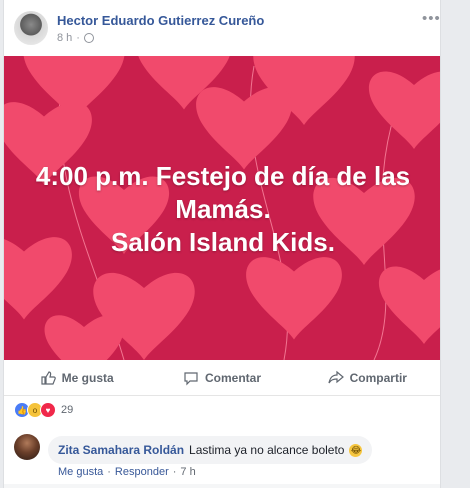 Image resolution: width=470 pixels, height=488 pixels. I want to click on like-button: Me gusta, so click(76, 378).